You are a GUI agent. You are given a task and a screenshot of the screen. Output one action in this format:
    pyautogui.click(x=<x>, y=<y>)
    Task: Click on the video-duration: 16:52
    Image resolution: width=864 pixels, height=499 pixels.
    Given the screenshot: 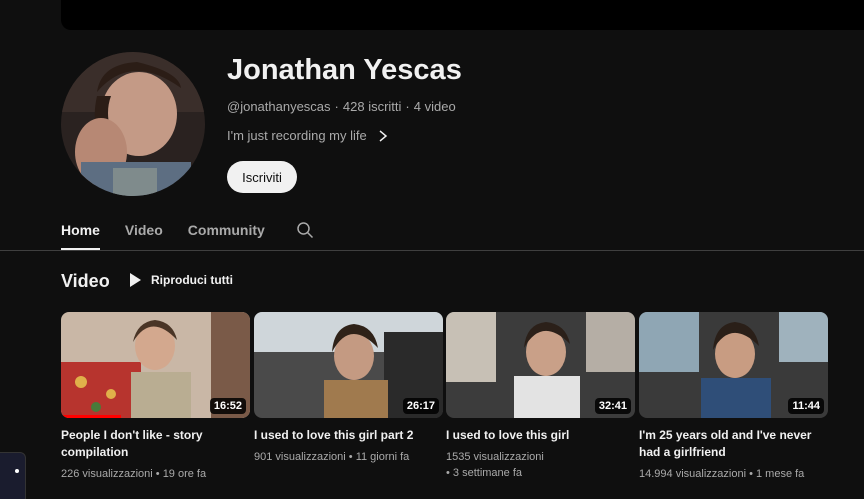 What is the action you would take?
    pyautogui.click(x=227, y=406)
    